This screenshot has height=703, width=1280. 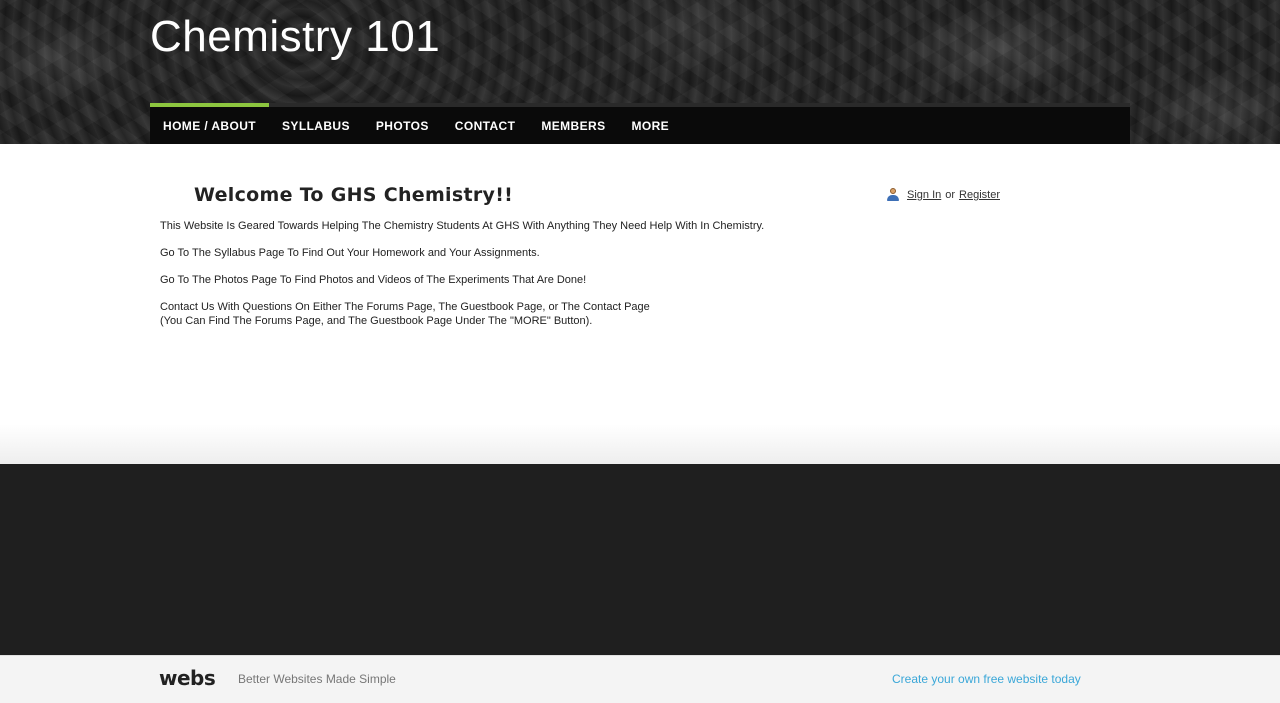 What do you see at coordinates (573, 125) in the screenshot?
I see `nav-item-members: MEMBERS` at bounding box center [573, 125].